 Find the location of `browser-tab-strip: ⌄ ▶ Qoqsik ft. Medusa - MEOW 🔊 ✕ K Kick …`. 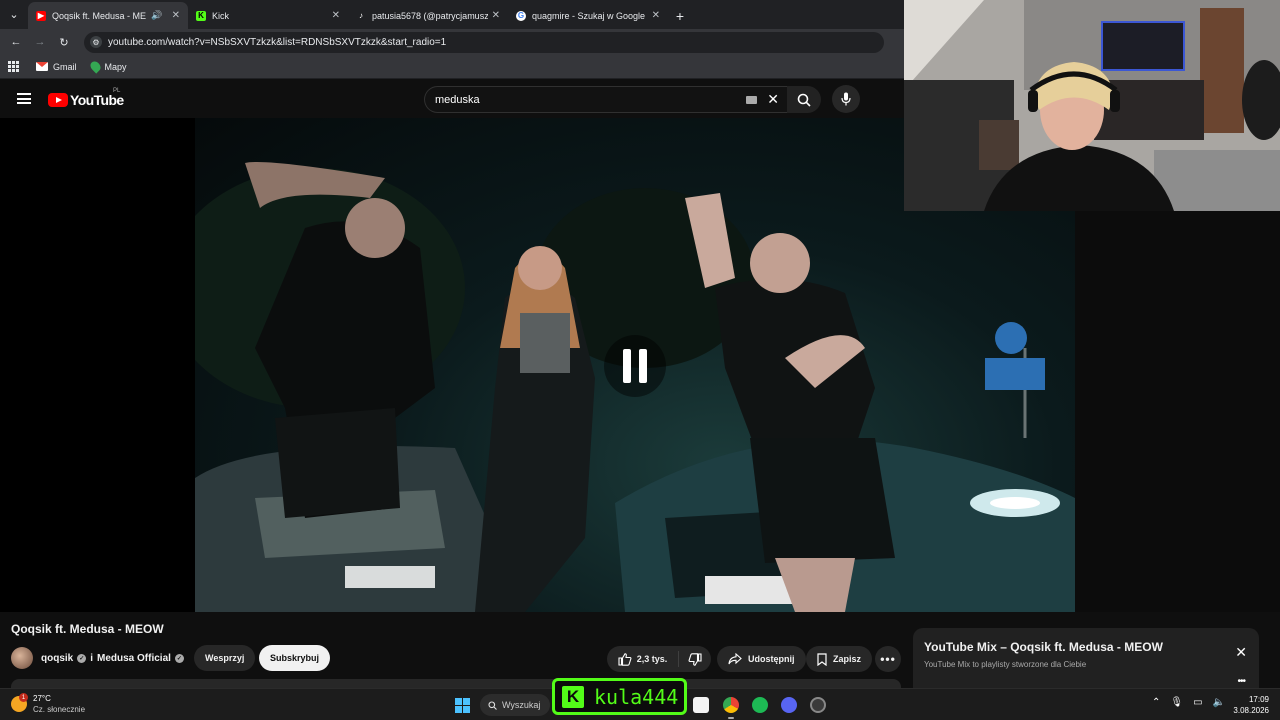

browser-tab-strip: ⌄ ▶ Qoqsik ft. Medusa - MEOW 🔊 ✕ K Kick … is located at coordinates (452, 14).